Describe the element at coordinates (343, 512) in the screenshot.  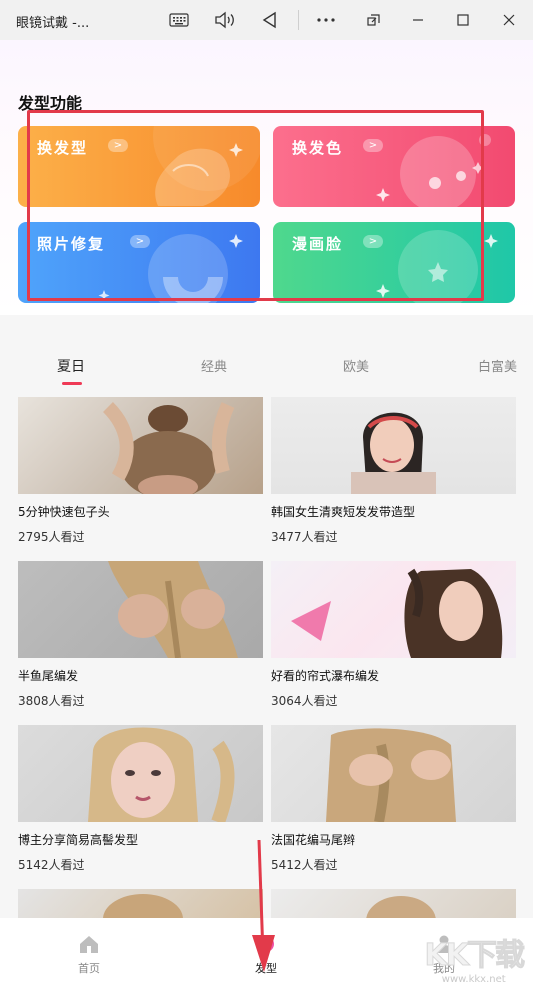
I see `item-title: 韩国女生清爽短发发带造型` at that location.